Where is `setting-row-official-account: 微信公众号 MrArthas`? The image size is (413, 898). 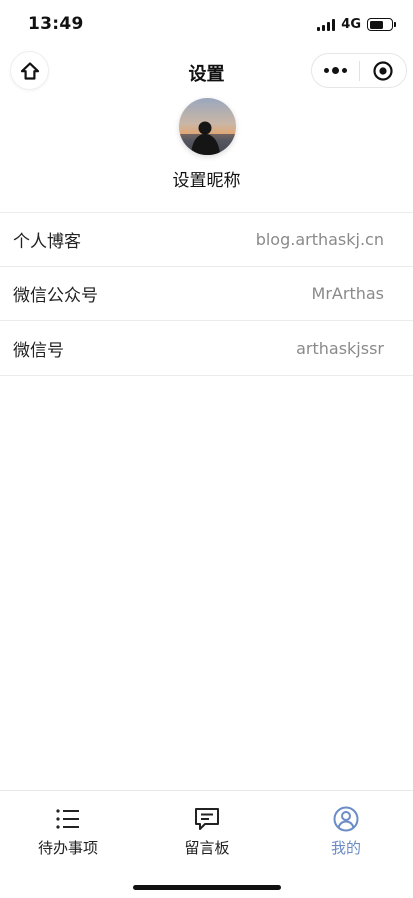
setting-row-official-account: 微信公众号 MrArthas is located at coordinates (206, 294).